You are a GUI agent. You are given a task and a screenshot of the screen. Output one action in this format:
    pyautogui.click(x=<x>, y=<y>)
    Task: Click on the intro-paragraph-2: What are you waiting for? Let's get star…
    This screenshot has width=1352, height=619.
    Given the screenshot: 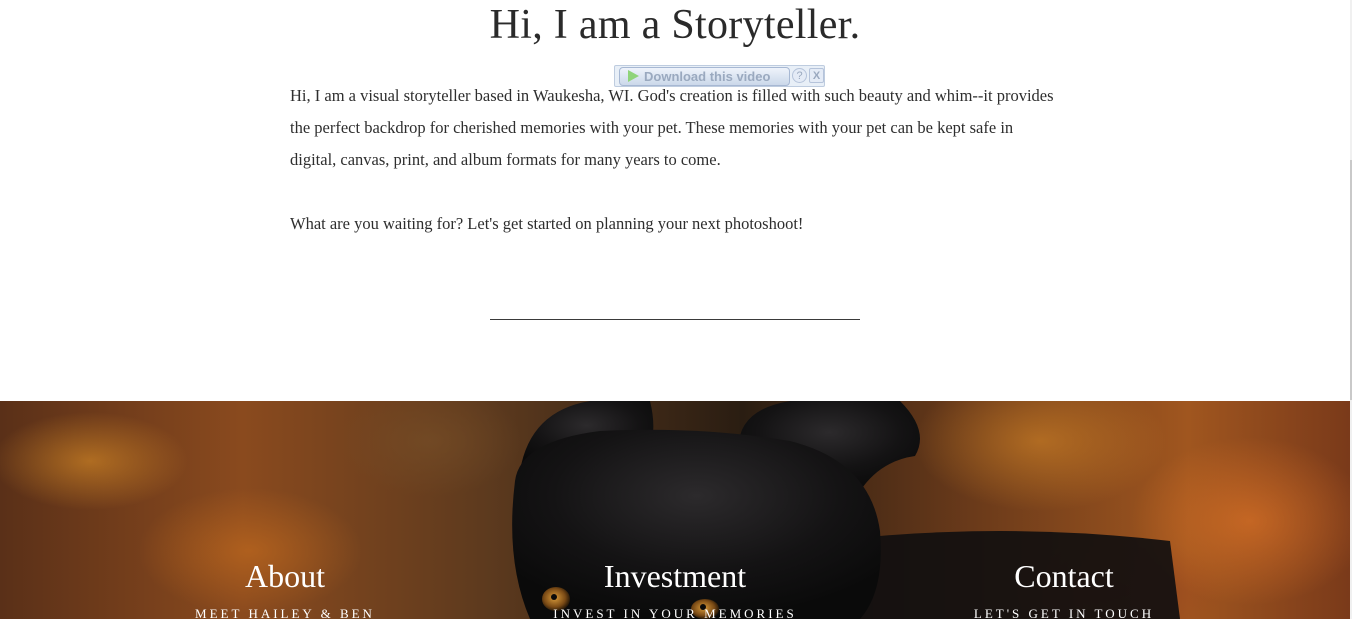 What is the action you would take?
    pyautogui.click(x=547, y=223)
    